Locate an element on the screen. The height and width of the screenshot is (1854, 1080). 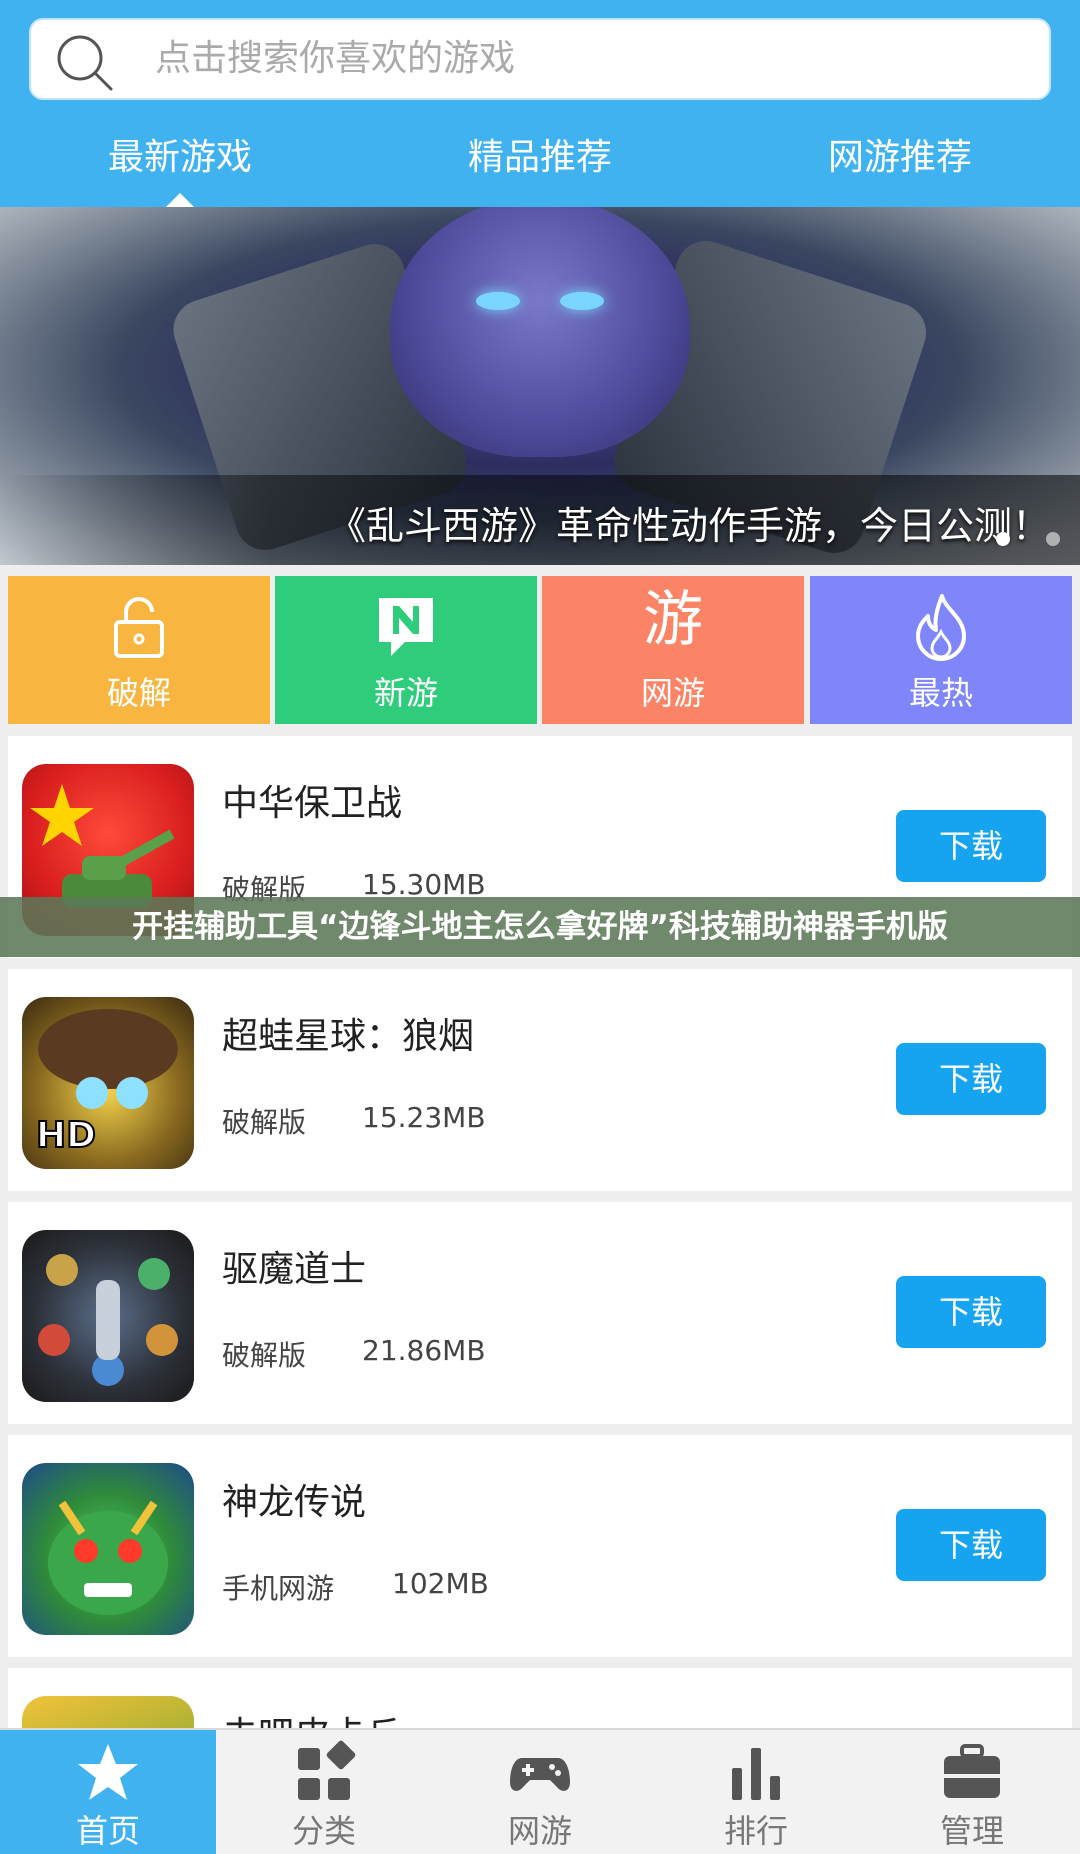
bar-chart-icon is located at coordinates (756, 1774).